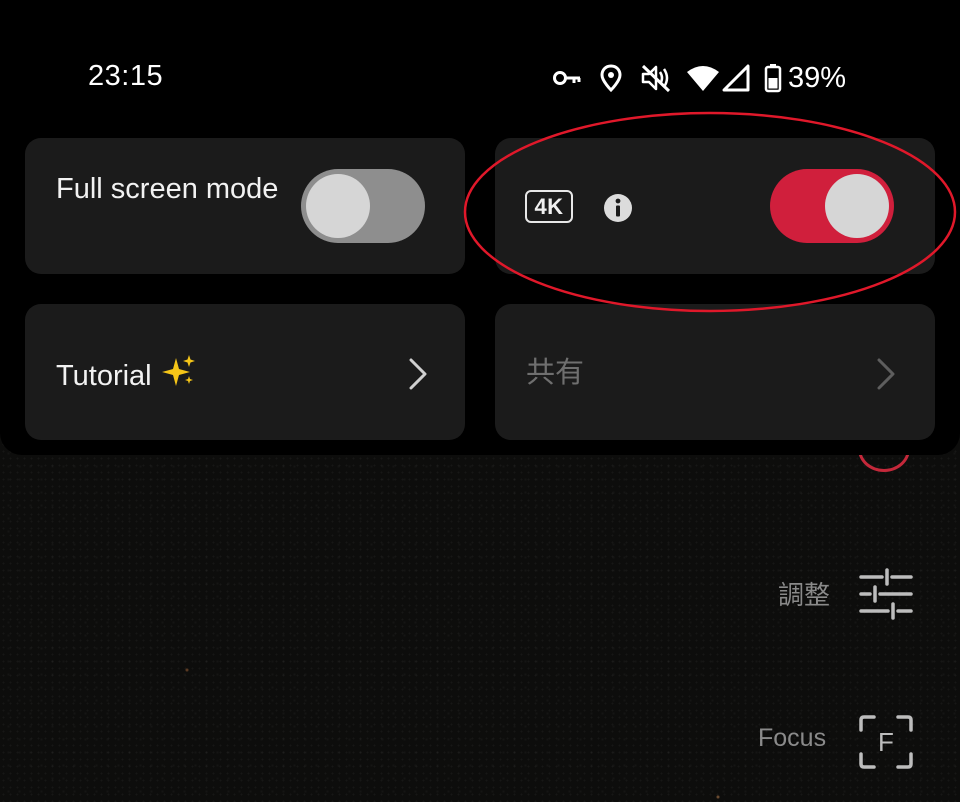  Describe the element at coordinates (245, 206) in the screenshot. I see `fullscreen-tile: Full screen mode` at that location.